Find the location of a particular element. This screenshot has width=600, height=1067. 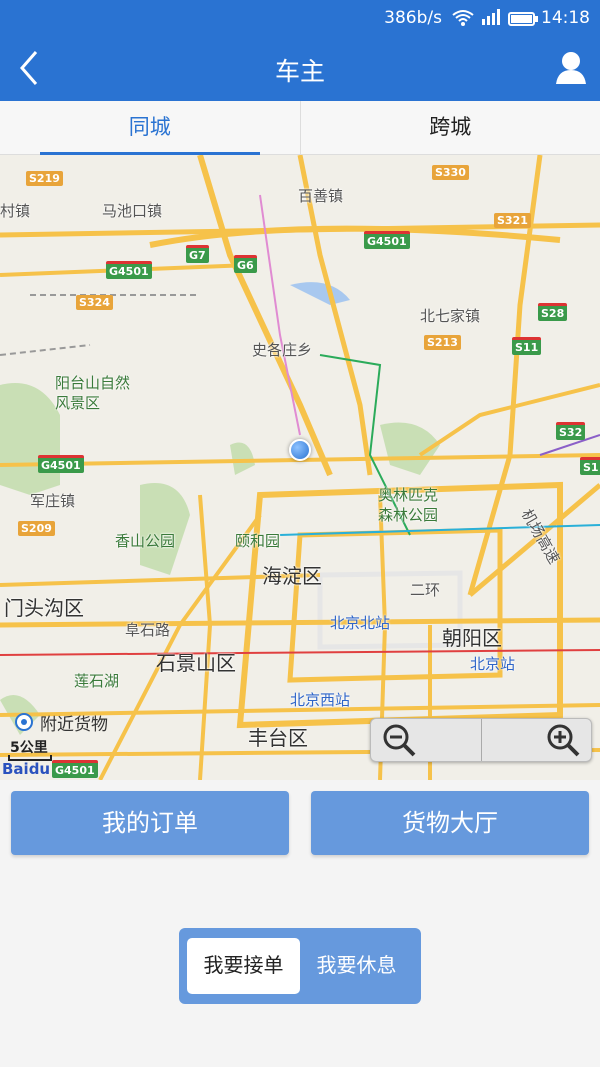

map-label-second-ring: 二环 is located at coordinates (425, 590).